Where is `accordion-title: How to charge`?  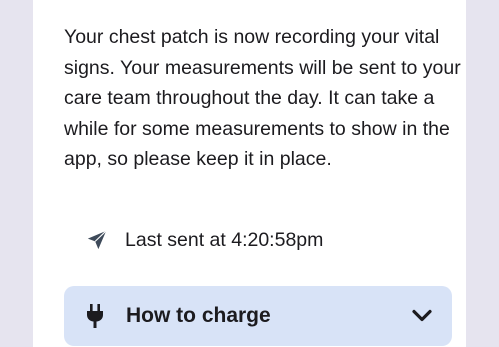
accordion-title: How to charge is located at coordinates (198, 315).